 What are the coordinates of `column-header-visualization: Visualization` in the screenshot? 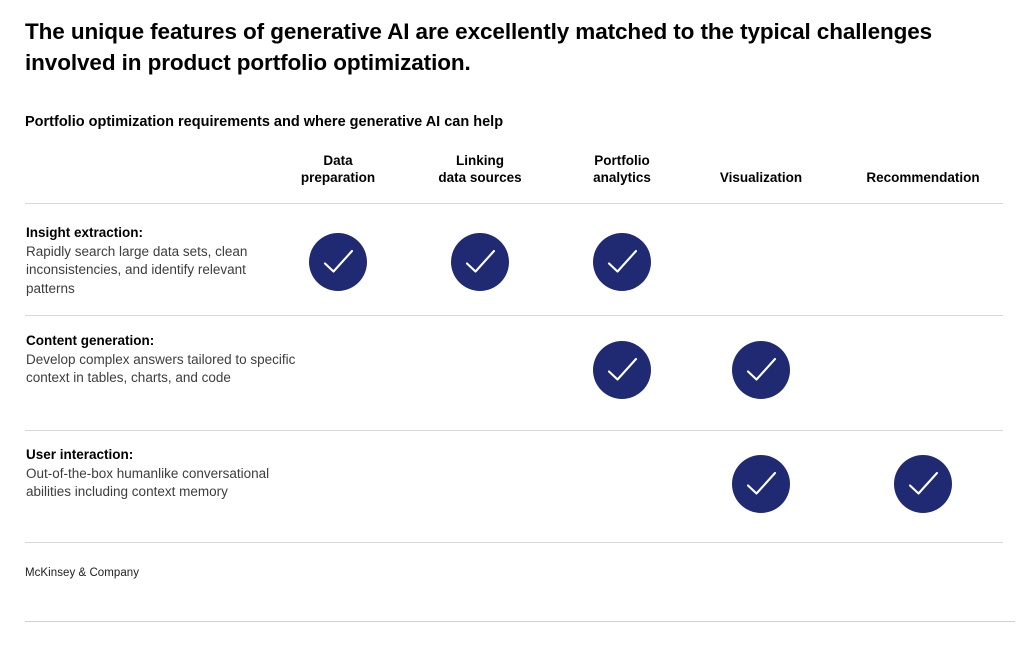 It's located at (761, 177).